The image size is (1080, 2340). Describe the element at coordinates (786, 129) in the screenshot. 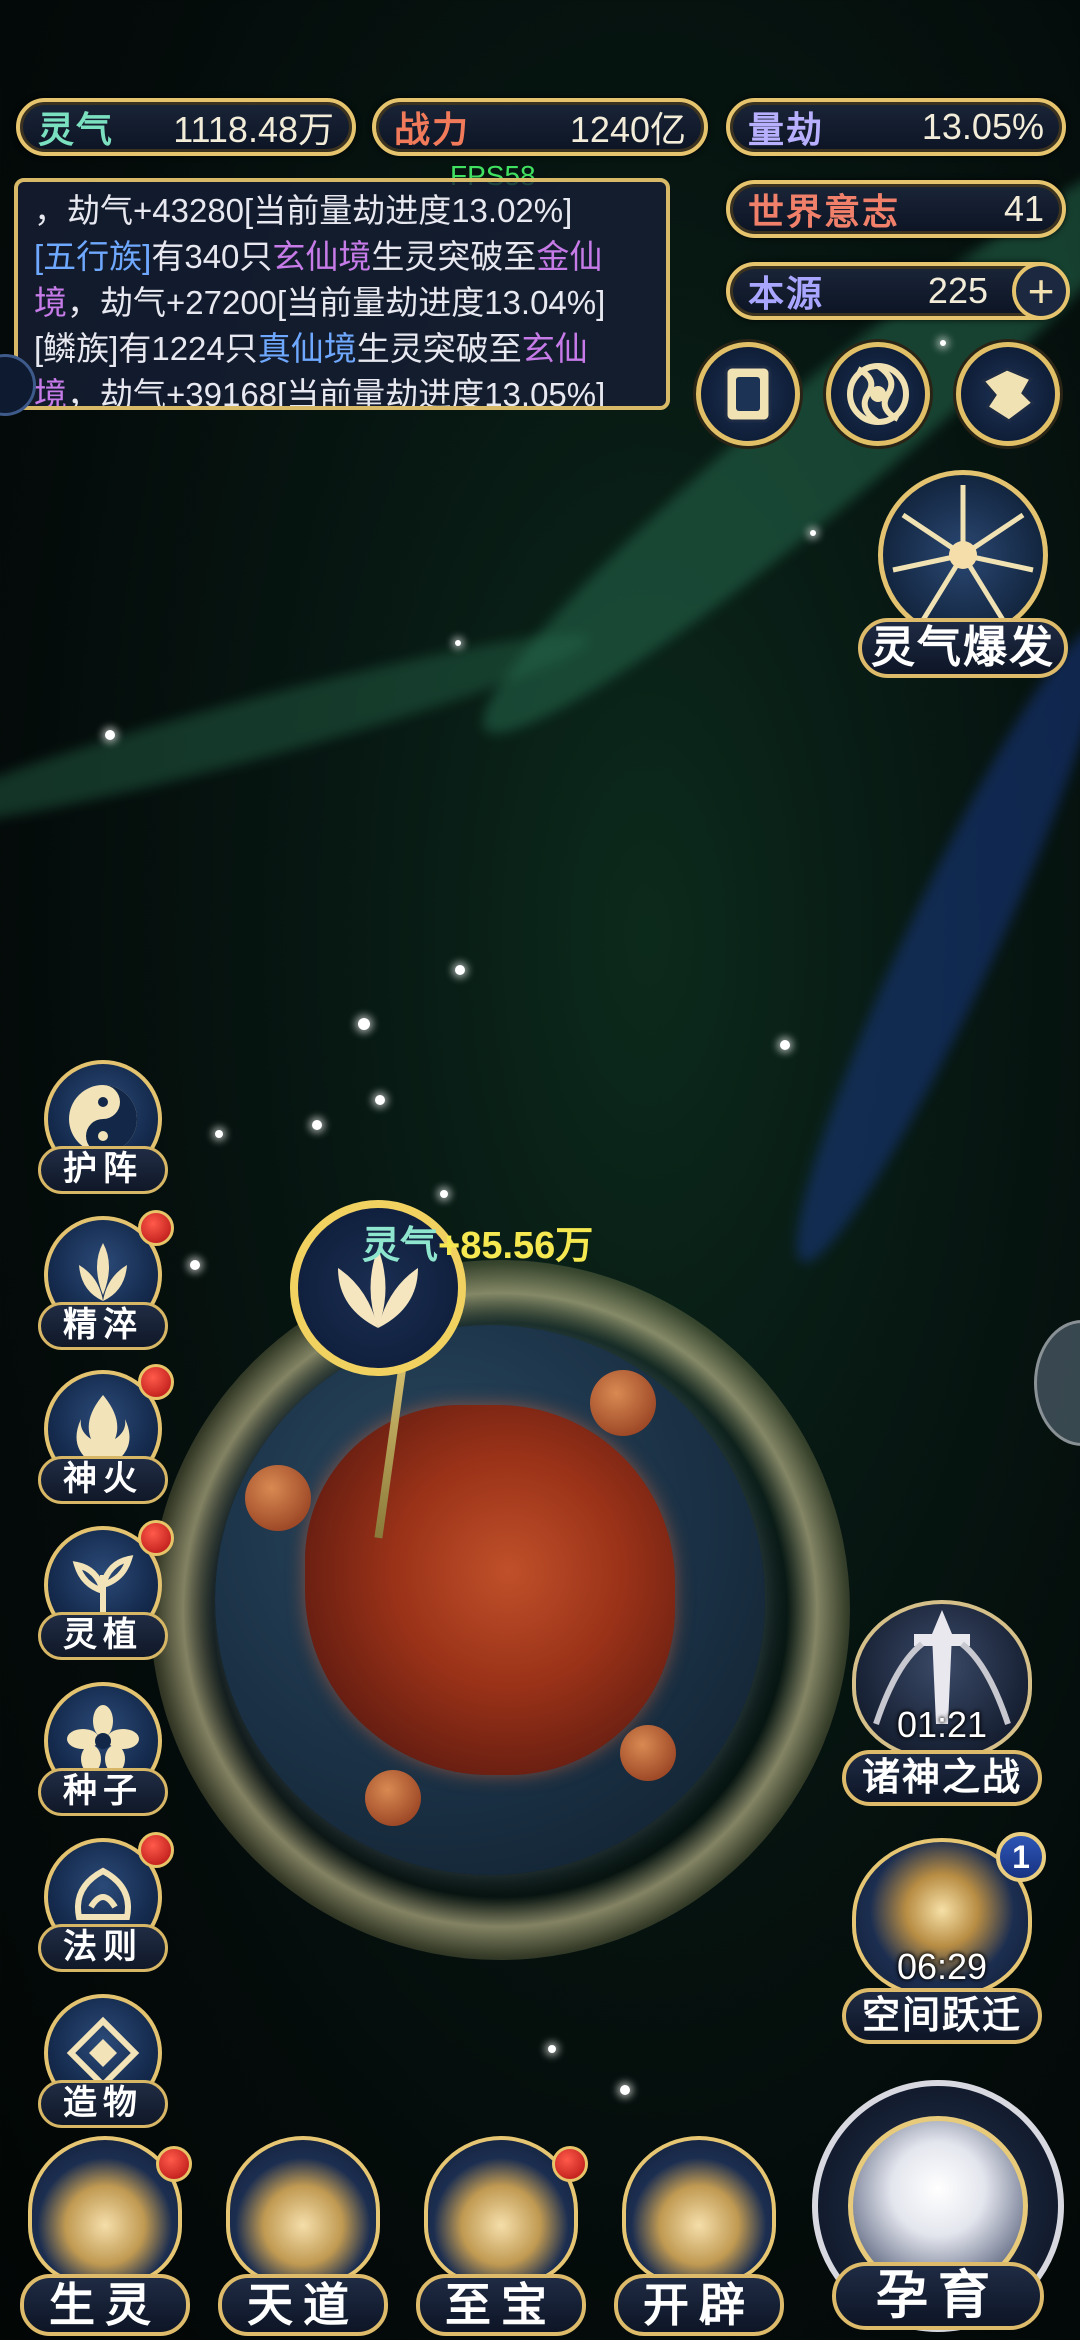

I see `liangjie-label: 量劫` at that location.